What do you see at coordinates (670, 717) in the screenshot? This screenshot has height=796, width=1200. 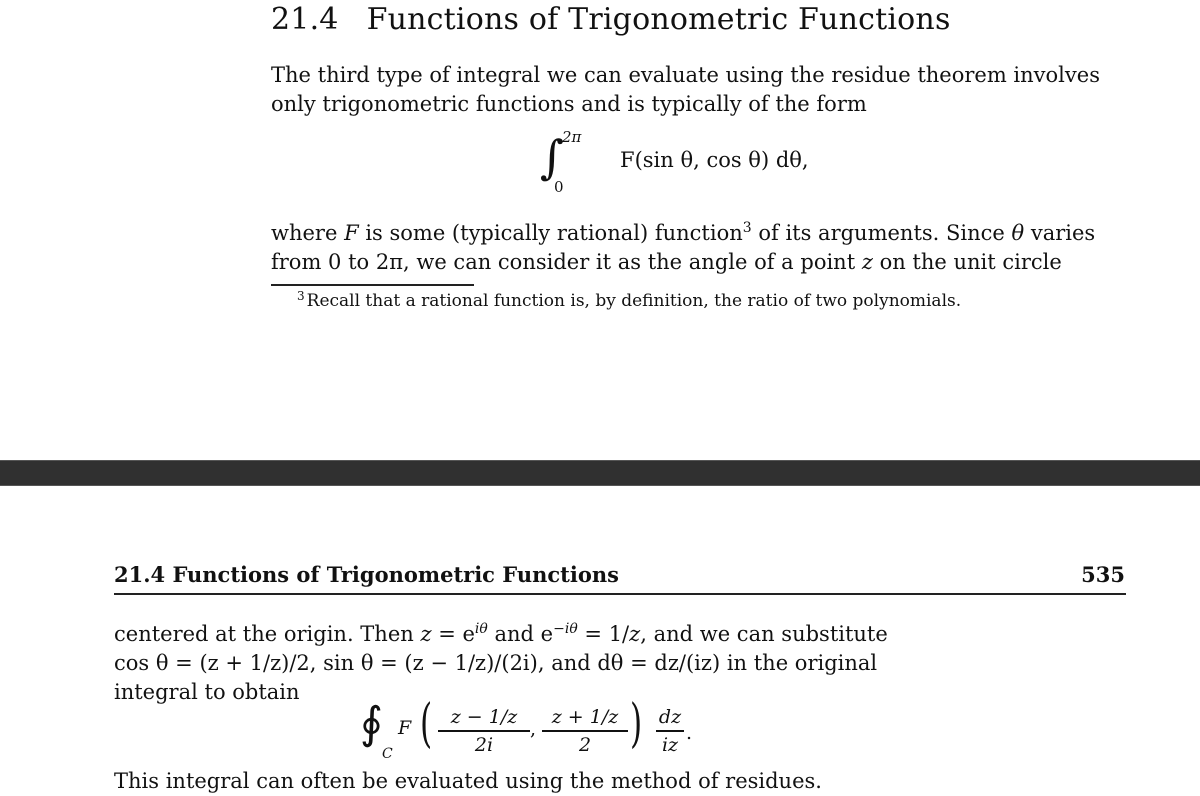 I see `numerator: dz` at bounding box center [670, 717].